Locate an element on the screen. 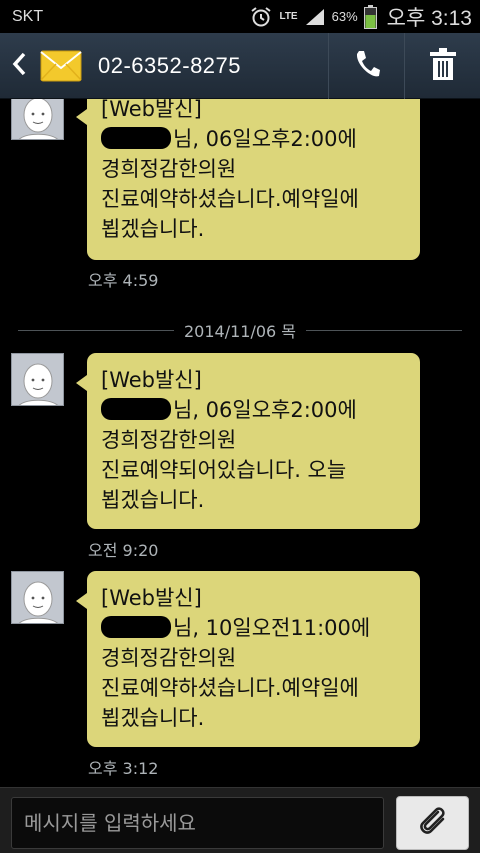  message-input is located at coordinates (197, 823).